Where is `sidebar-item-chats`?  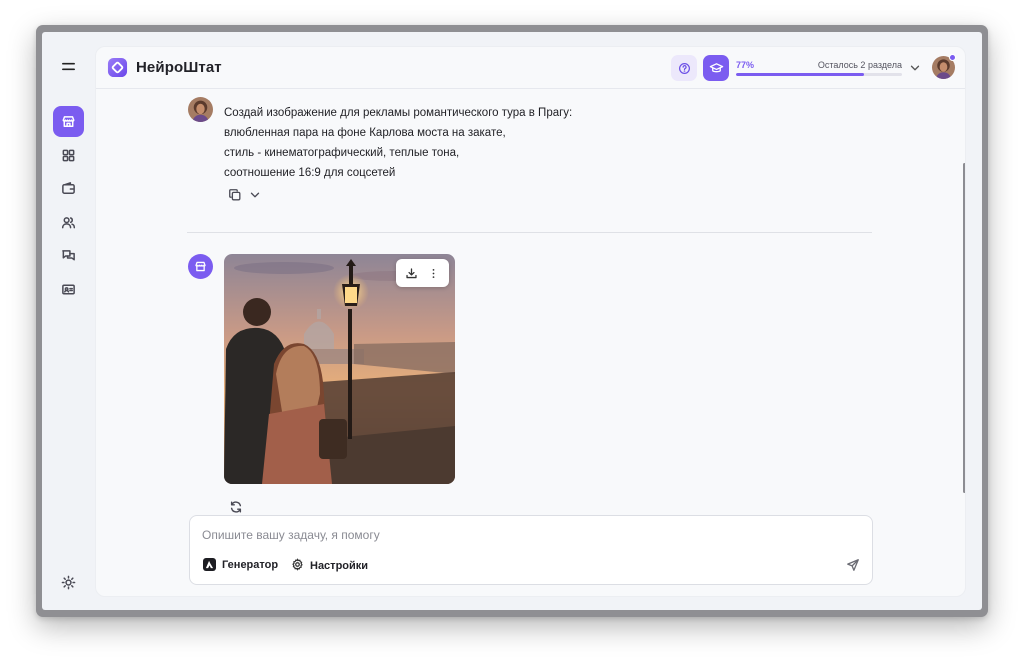
sidebar-item-chats is located at coordinates (68, 255).